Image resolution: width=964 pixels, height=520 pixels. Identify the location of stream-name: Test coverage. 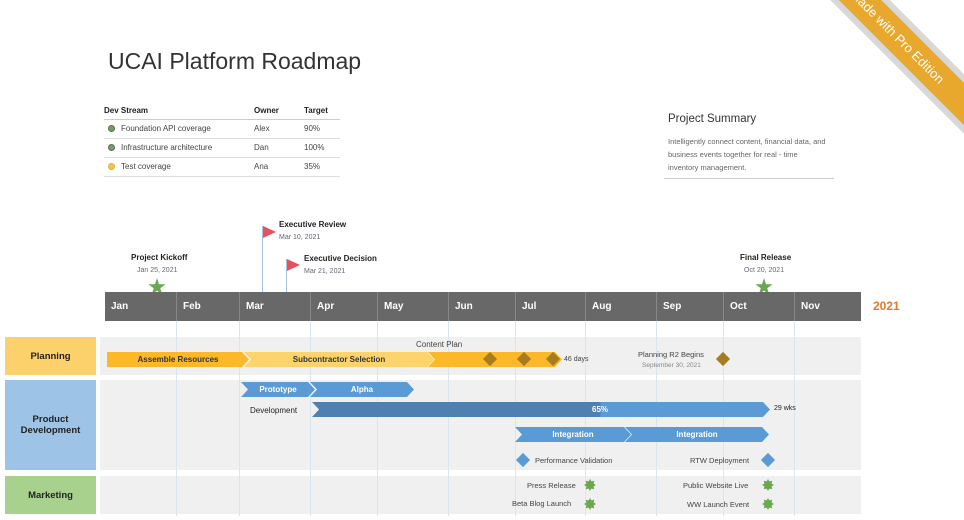
(146, 166).